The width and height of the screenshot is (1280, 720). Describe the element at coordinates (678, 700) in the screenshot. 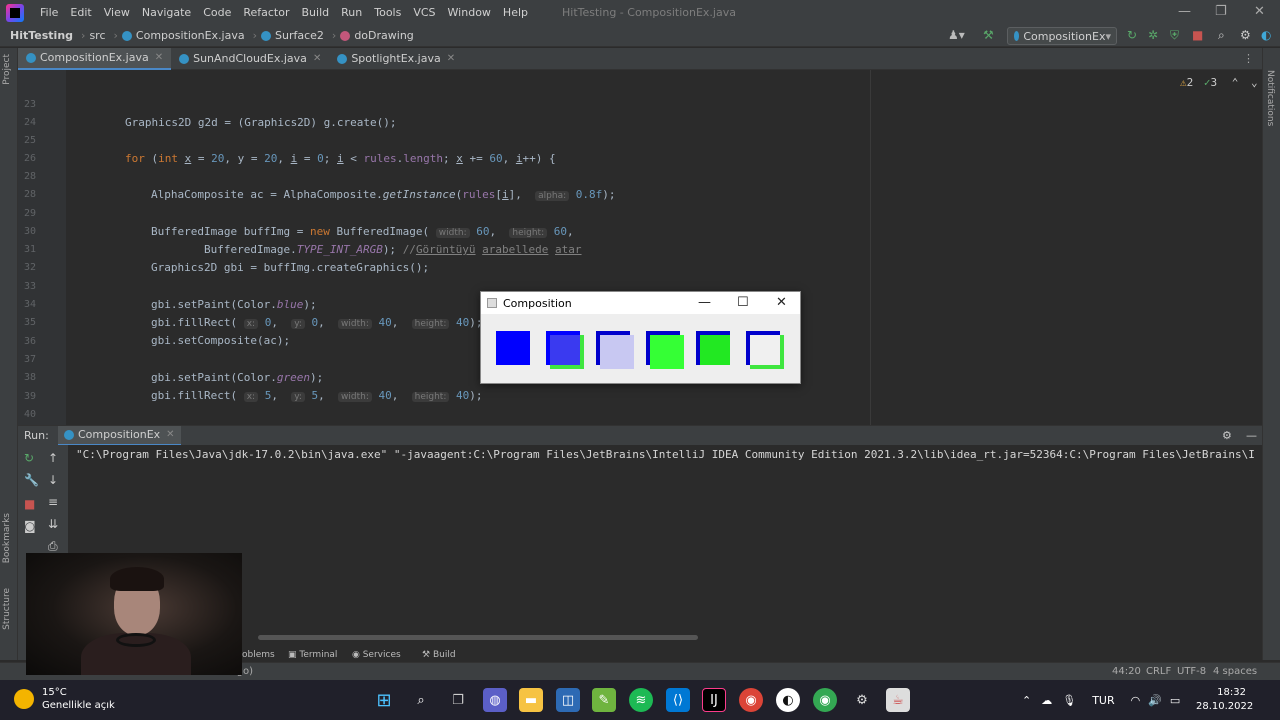

I see `vscode-icon: ⟨⟩` at that location.